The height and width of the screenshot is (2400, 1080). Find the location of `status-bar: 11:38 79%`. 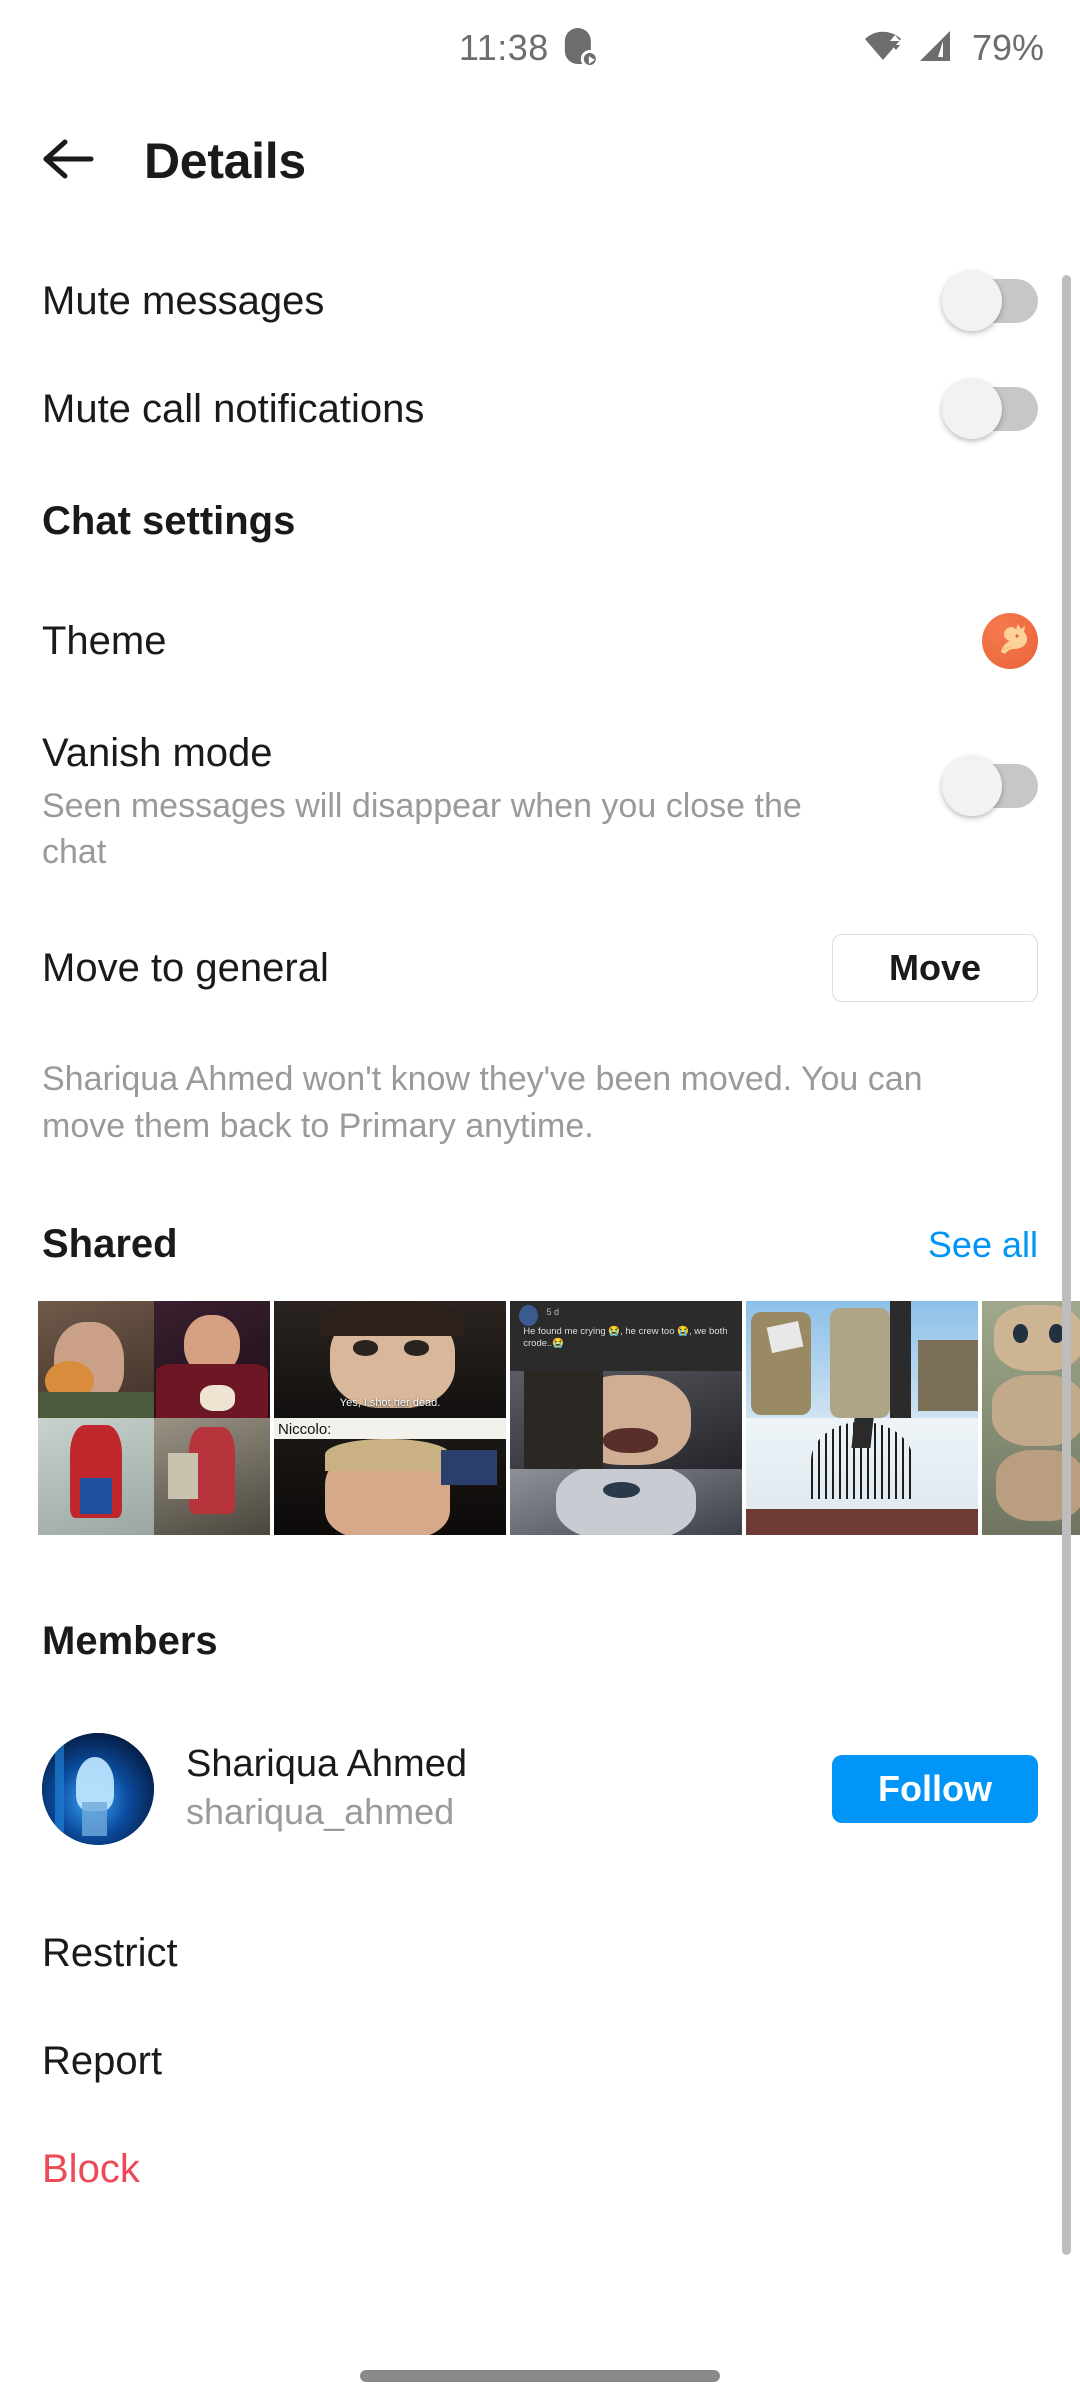

status-bar: 11:38 79% is located at coordinates (540, 48).